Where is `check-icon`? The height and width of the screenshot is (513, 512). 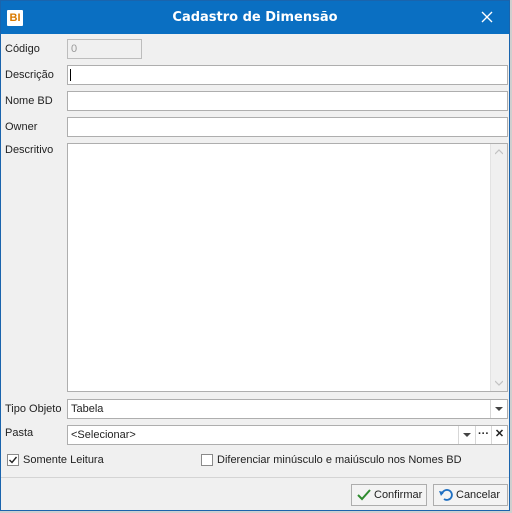
check-icon is located at coordinates (364, 495).